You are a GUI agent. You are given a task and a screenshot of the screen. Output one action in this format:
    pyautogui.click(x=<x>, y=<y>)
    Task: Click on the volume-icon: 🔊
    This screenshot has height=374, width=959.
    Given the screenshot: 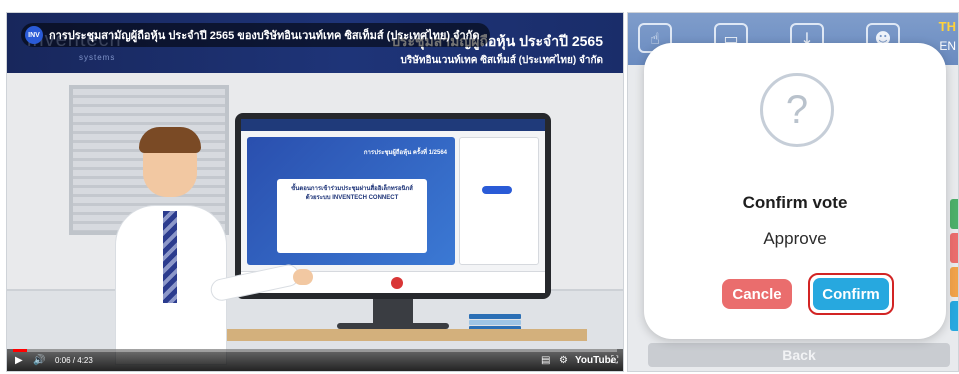 What is the action you would take?
    pyautogui.click(x=39, y=361)
    